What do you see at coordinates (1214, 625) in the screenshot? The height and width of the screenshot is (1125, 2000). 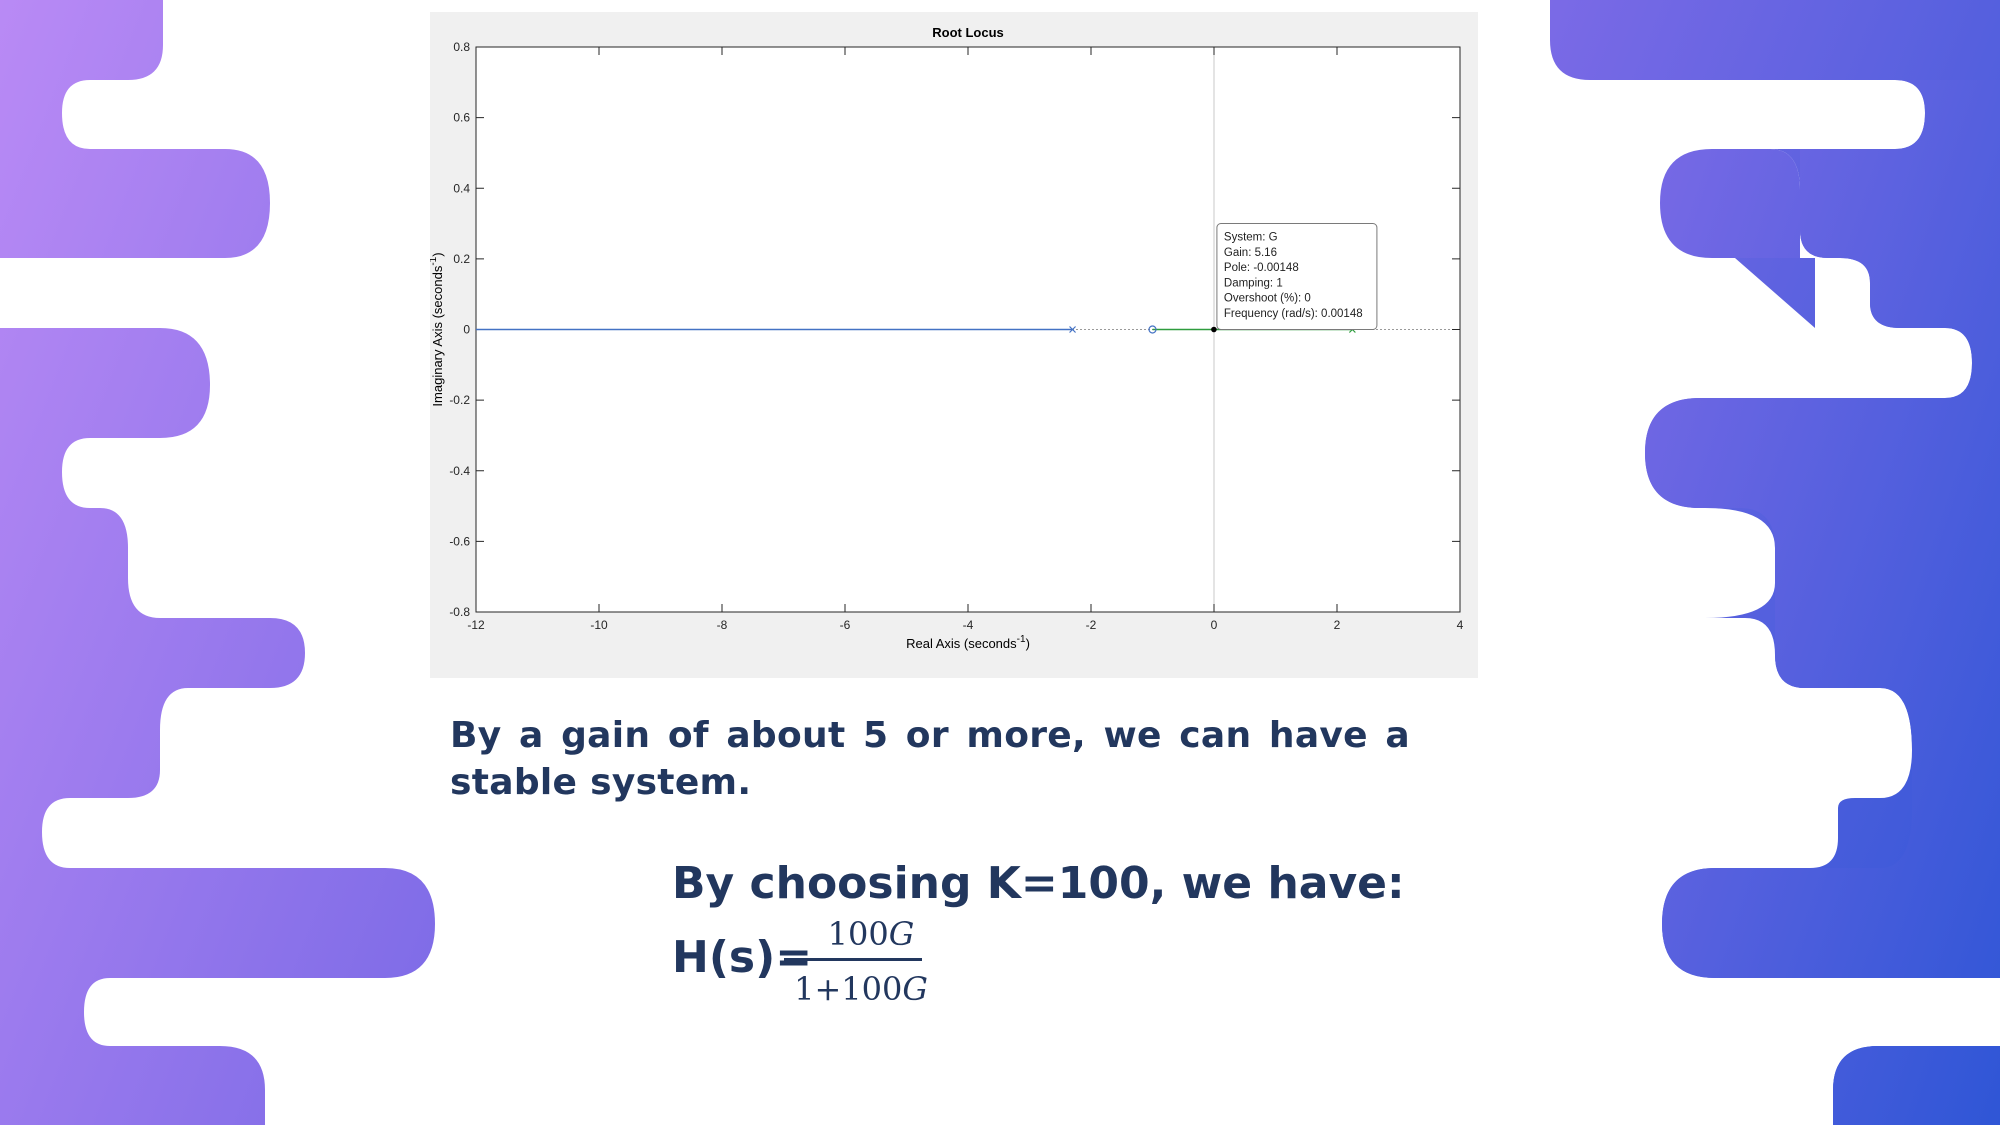 I see `x-tick-label: 0` at bounding box center [1214, 625].